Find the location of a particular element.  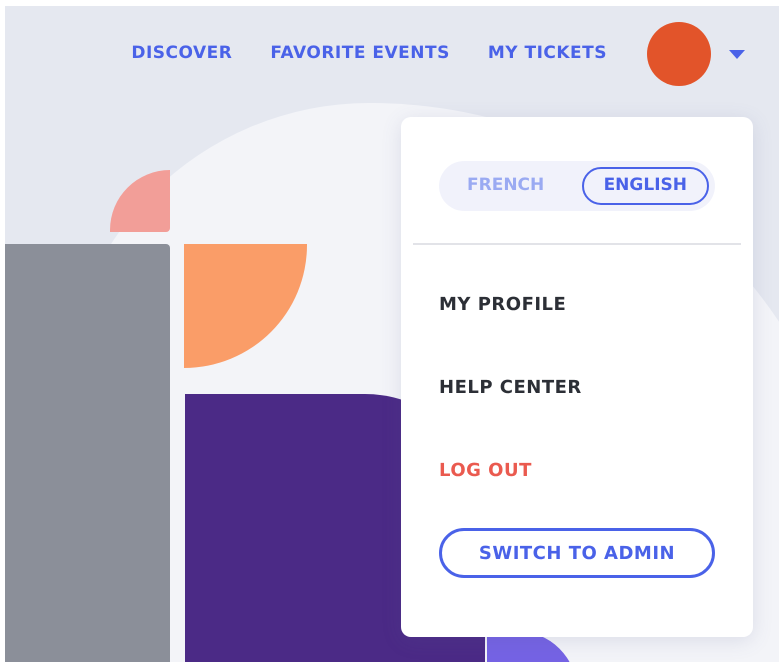

switch-admin-button: SWITCH TO ADMIN is located at coordinates (577, 553).